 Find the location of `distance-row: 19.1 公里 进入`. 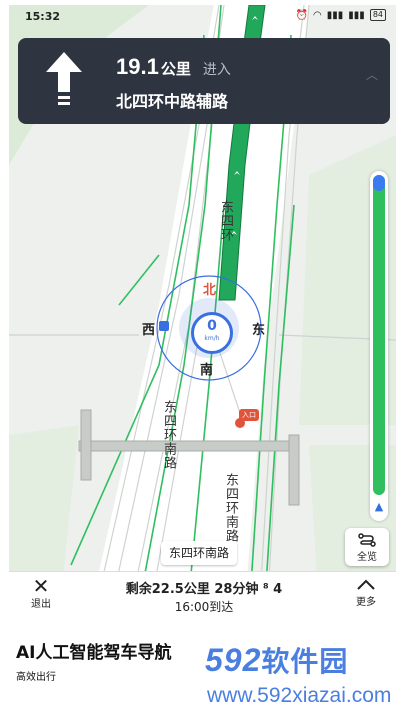

distance-row: 19.1 公里 进入 is located at coordinates (173, 67).